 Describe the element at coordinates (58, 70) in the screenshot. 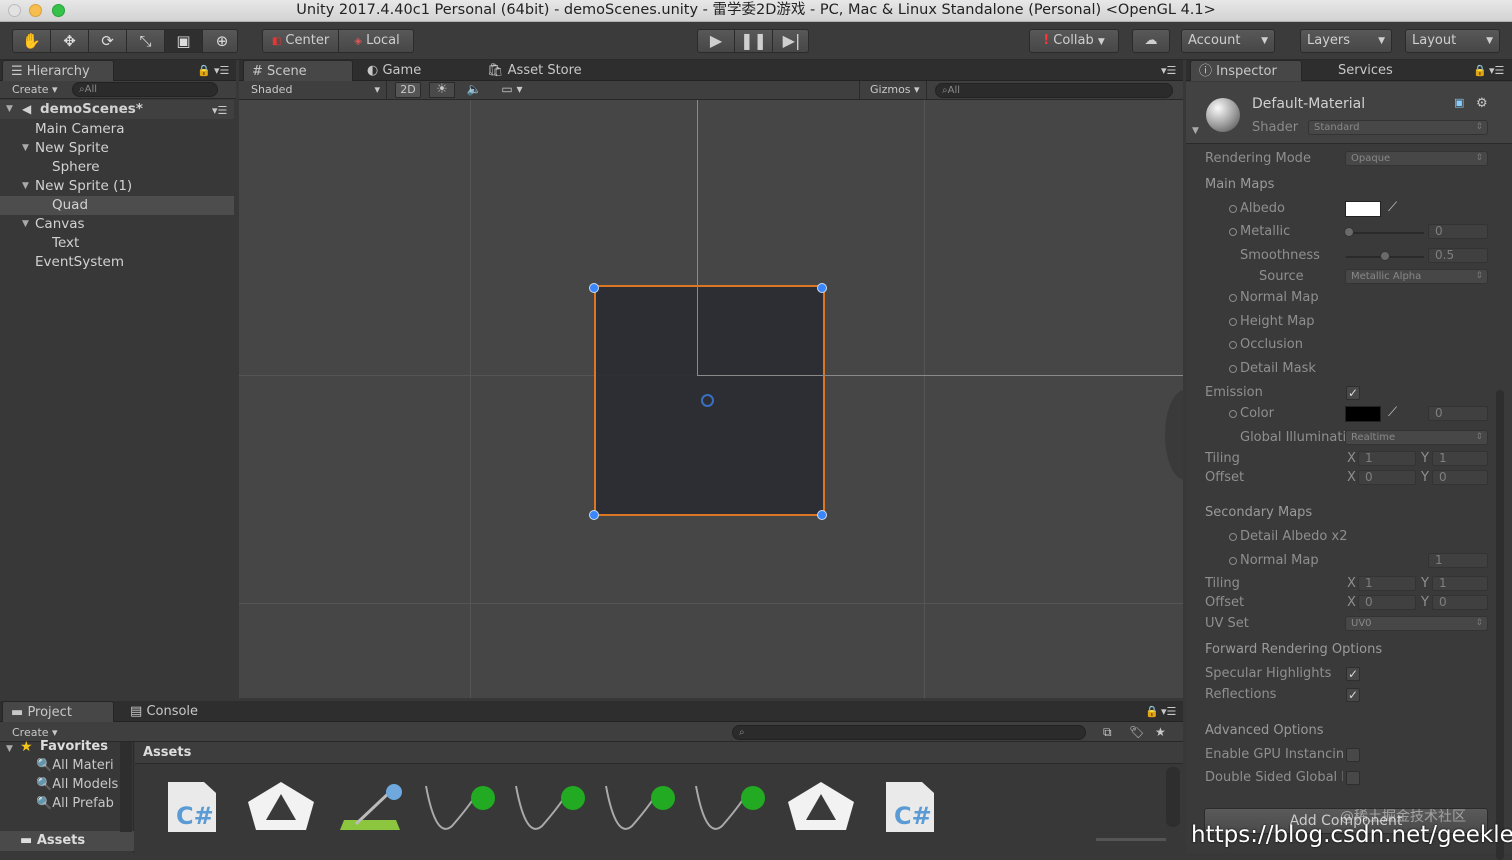

I see `tab-hierarchy: ☰ Hierarchy` at that location.